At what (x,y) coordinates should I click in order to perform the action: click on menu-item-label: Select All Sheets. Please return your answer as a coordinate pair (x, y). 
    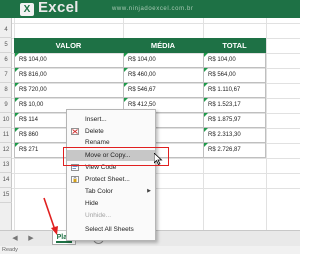
    Looking at the image, I should click on (109, 229).